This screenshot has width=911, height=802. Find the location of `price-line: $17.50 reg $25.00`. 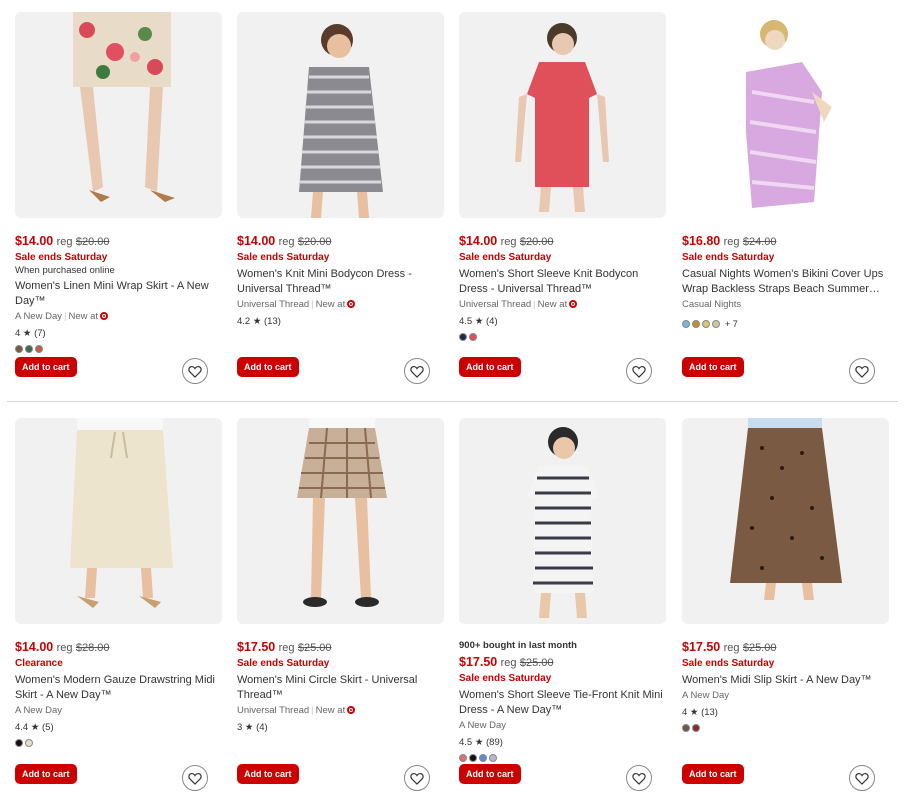

price-line: $17.50 reg $25.00 is located at coordinates (340, 647).